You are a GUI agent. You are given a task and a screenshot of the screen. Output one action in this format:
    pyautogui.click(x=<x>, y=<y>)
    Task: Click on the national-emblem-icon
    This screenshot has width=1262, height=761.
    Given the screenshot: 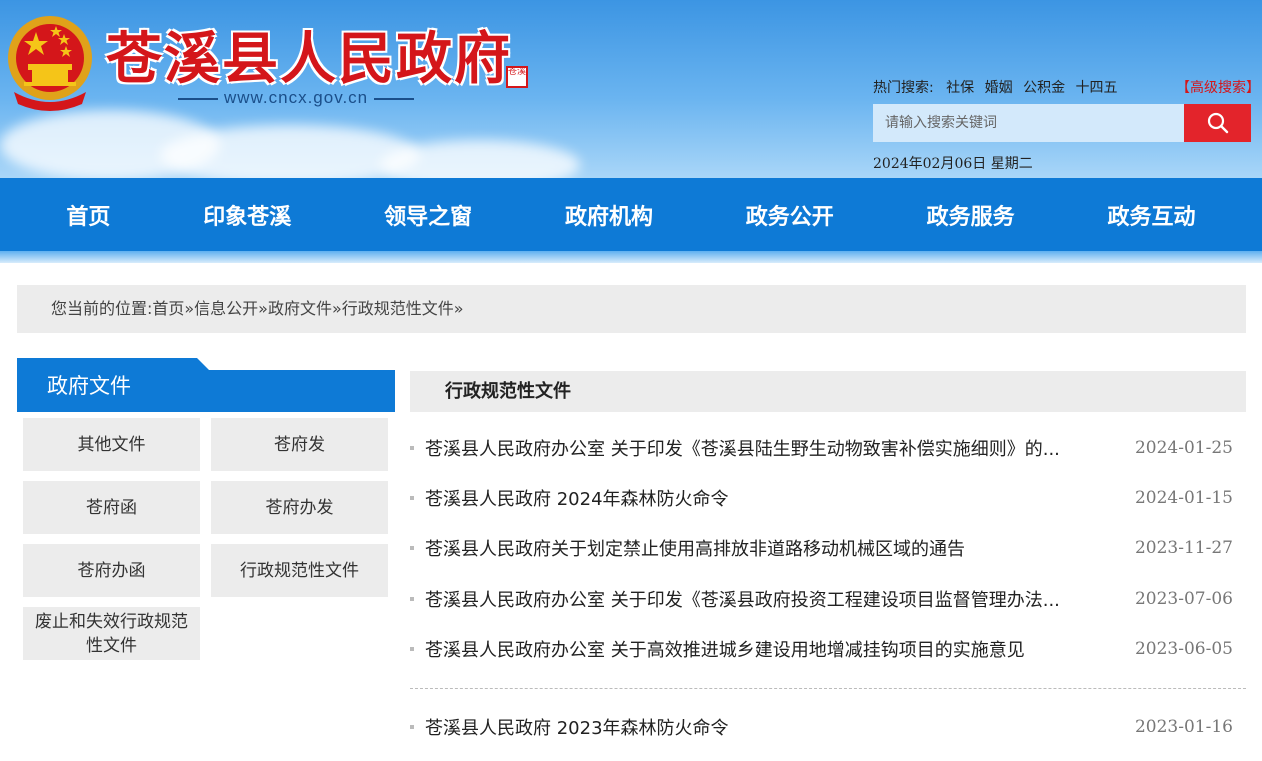 What is the action you would take?
    pyautogui.click(x=50, y=63)
    